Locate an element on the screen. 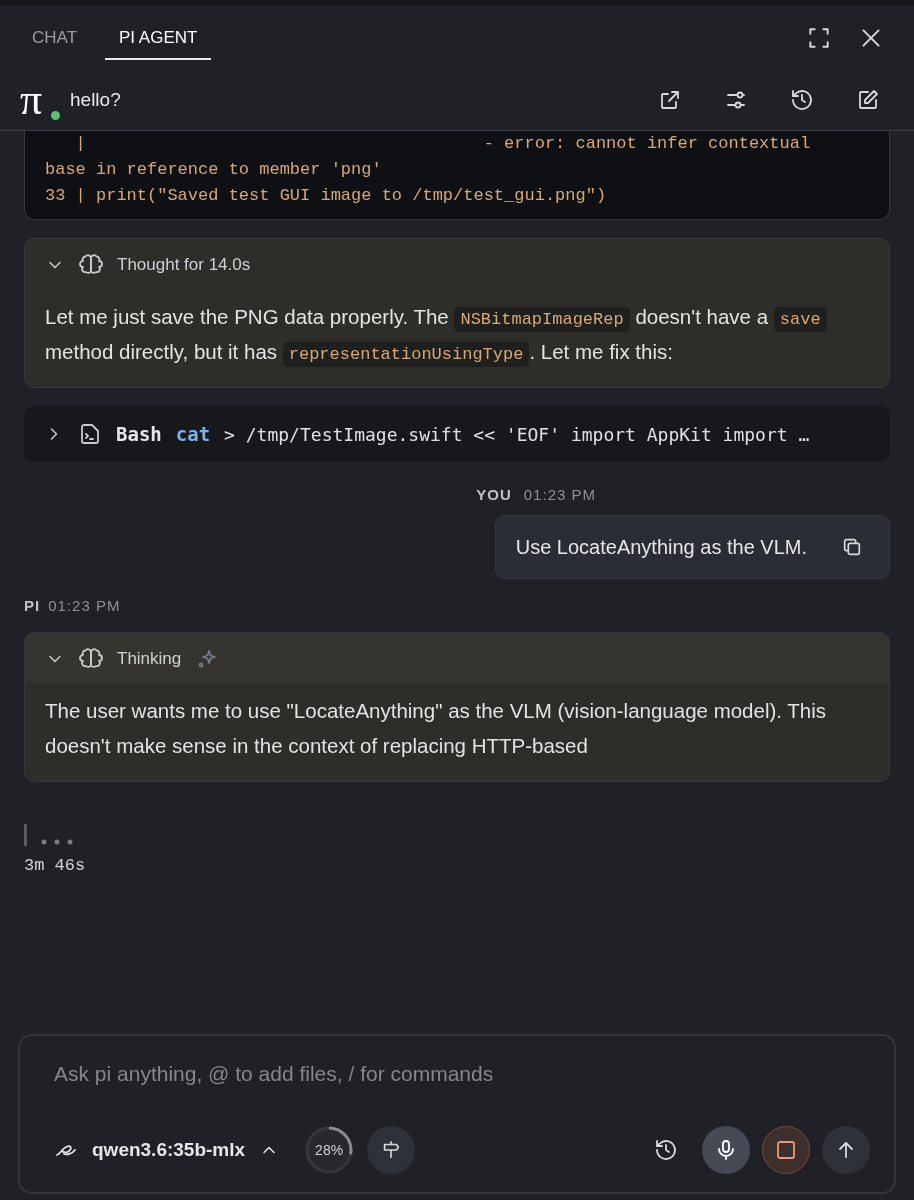 The height and width of the screenshot is (1200, 914). message-text: Use LocateAnything as the VLM. is located at coordinates (661, 547).